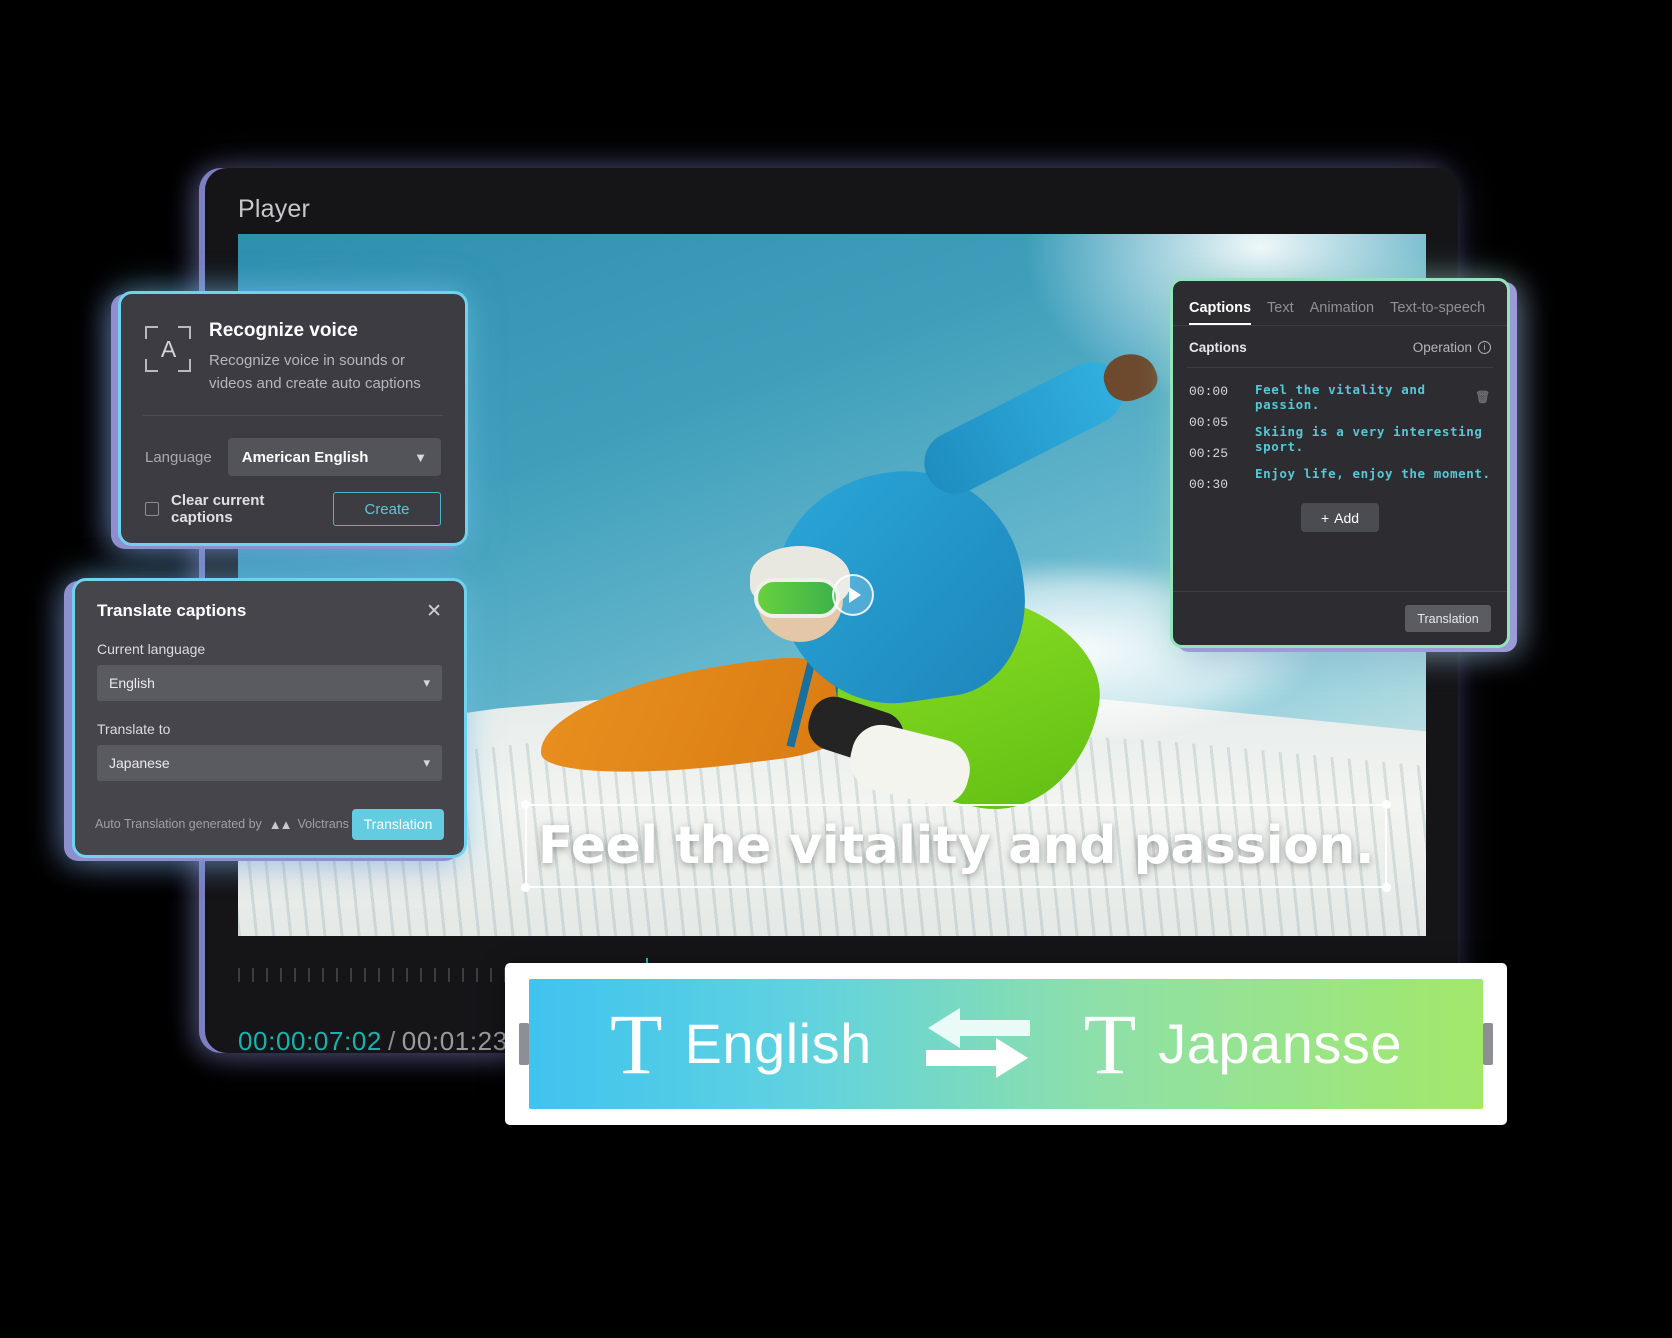  I want to click on attribution-brand: Volctrans, so click(323, 824).